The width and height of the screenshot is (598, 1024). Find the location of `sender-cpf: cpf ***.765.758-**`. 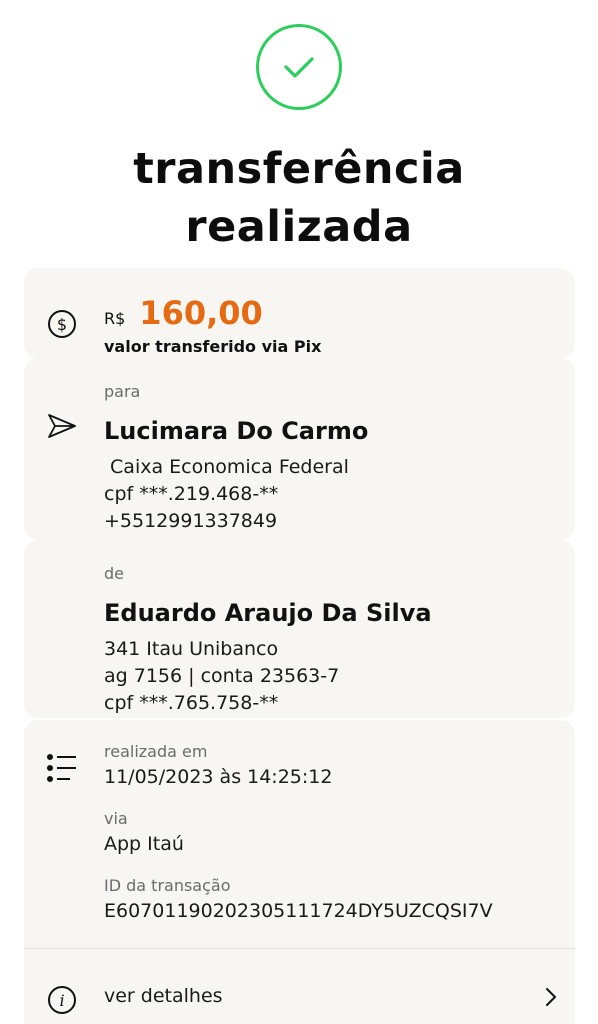

sender-cpf: cpf ***.765.758-** is located at coordinates (191, 703).